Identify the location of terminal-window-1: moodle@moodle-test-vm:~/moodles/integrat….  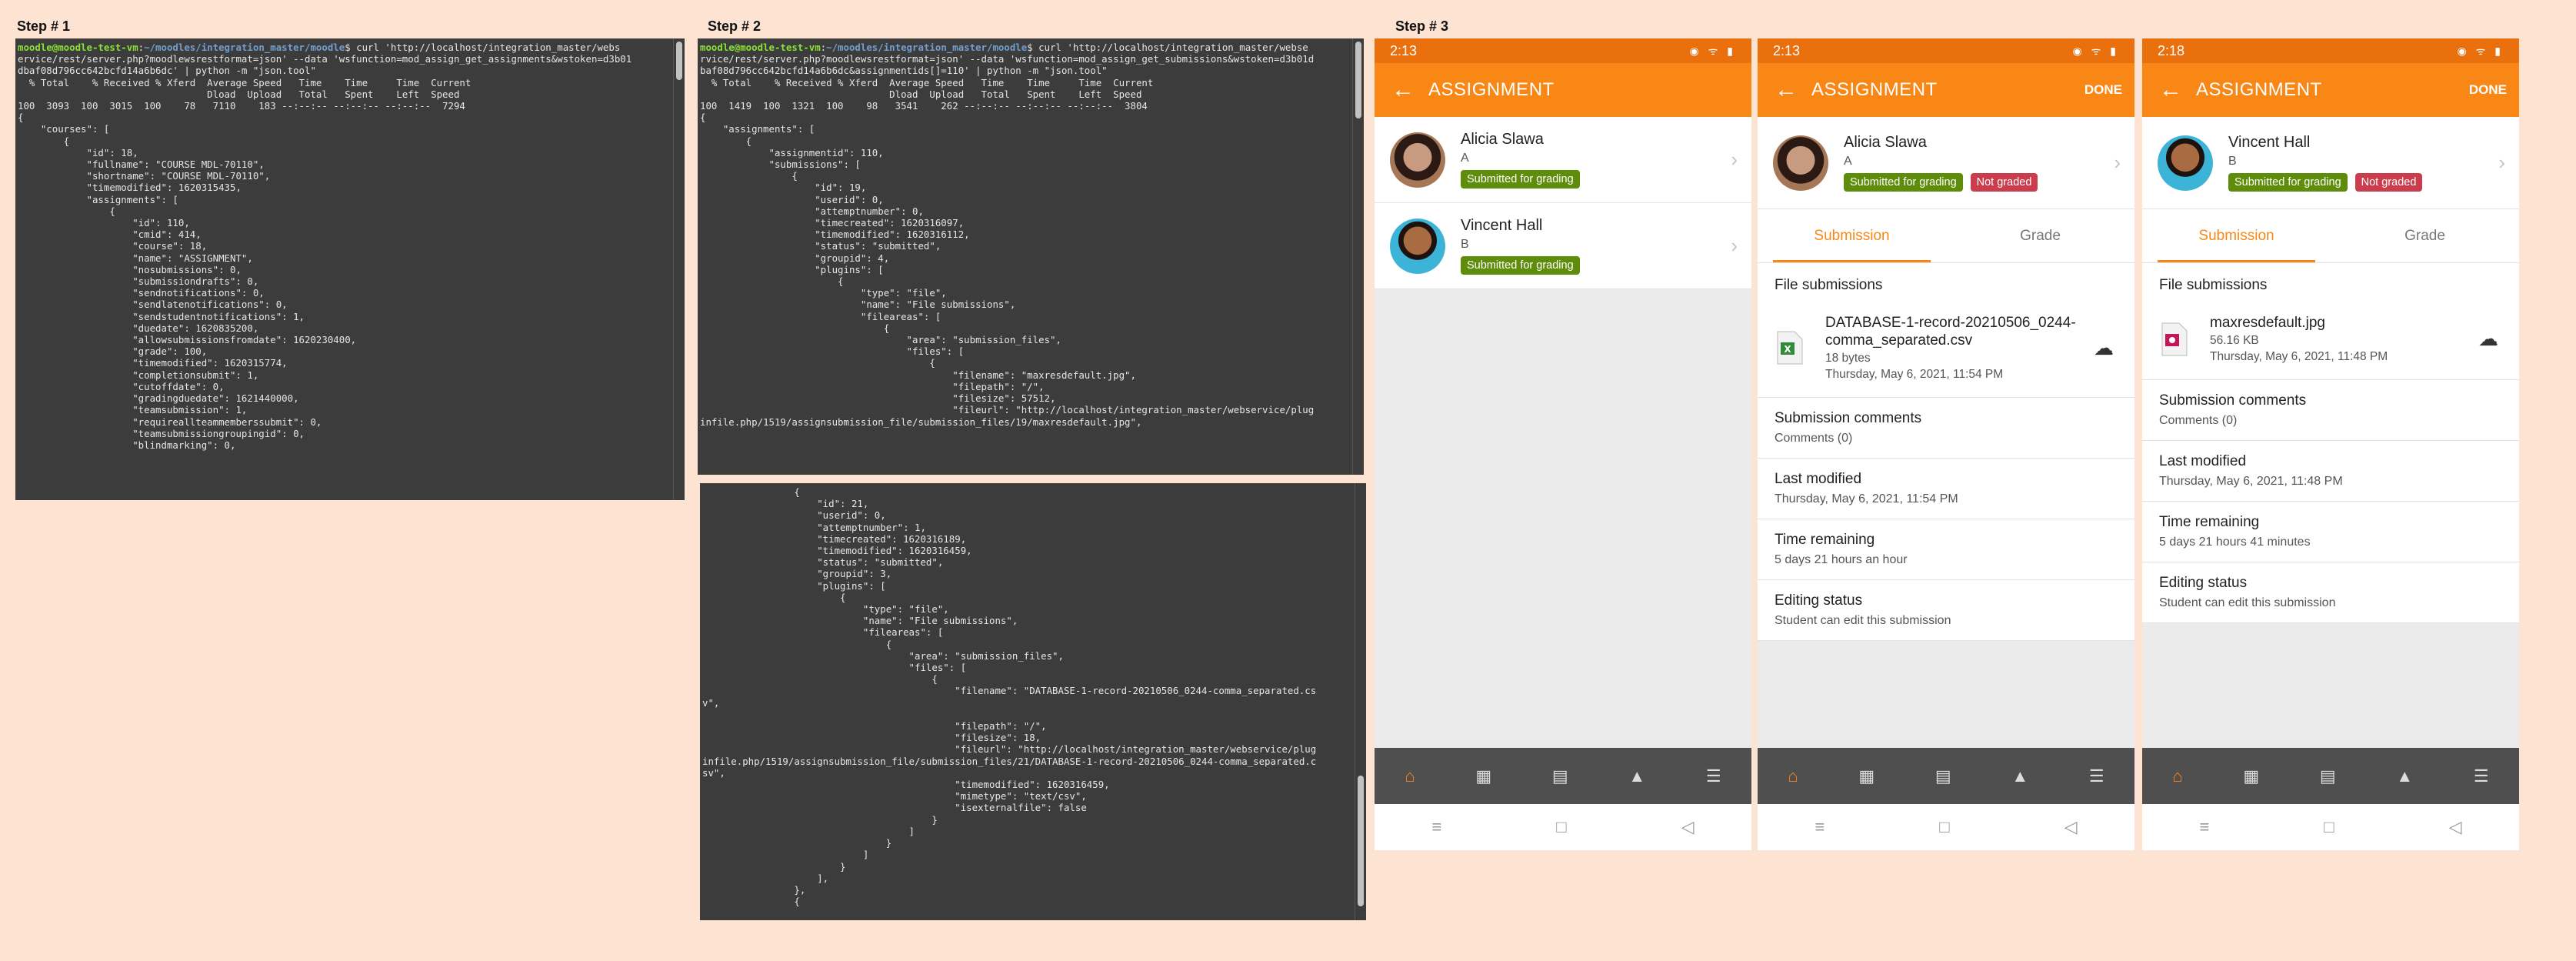
(350, 269).